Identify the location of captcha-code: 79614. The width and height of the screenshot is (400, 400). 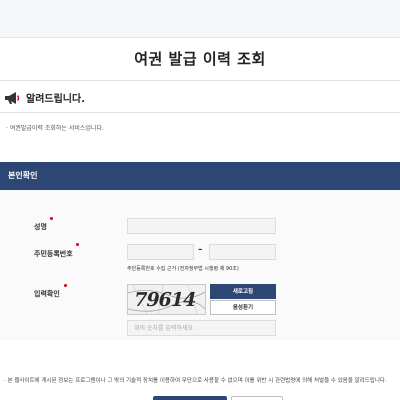
(164, 300).